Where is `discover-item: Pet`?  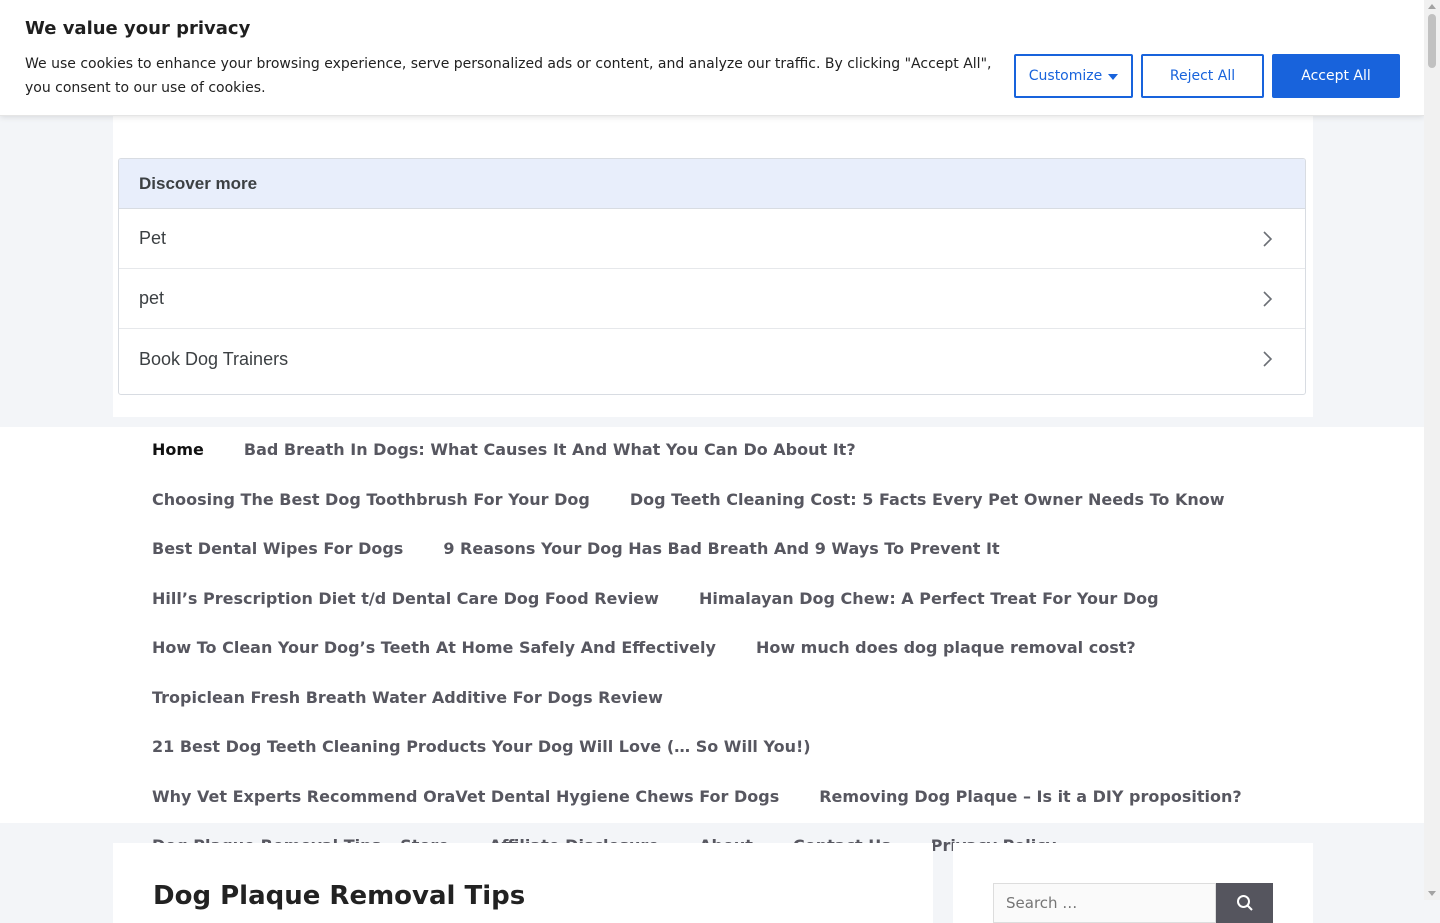 discover-item: Pet is located at coordinates (712, 239).